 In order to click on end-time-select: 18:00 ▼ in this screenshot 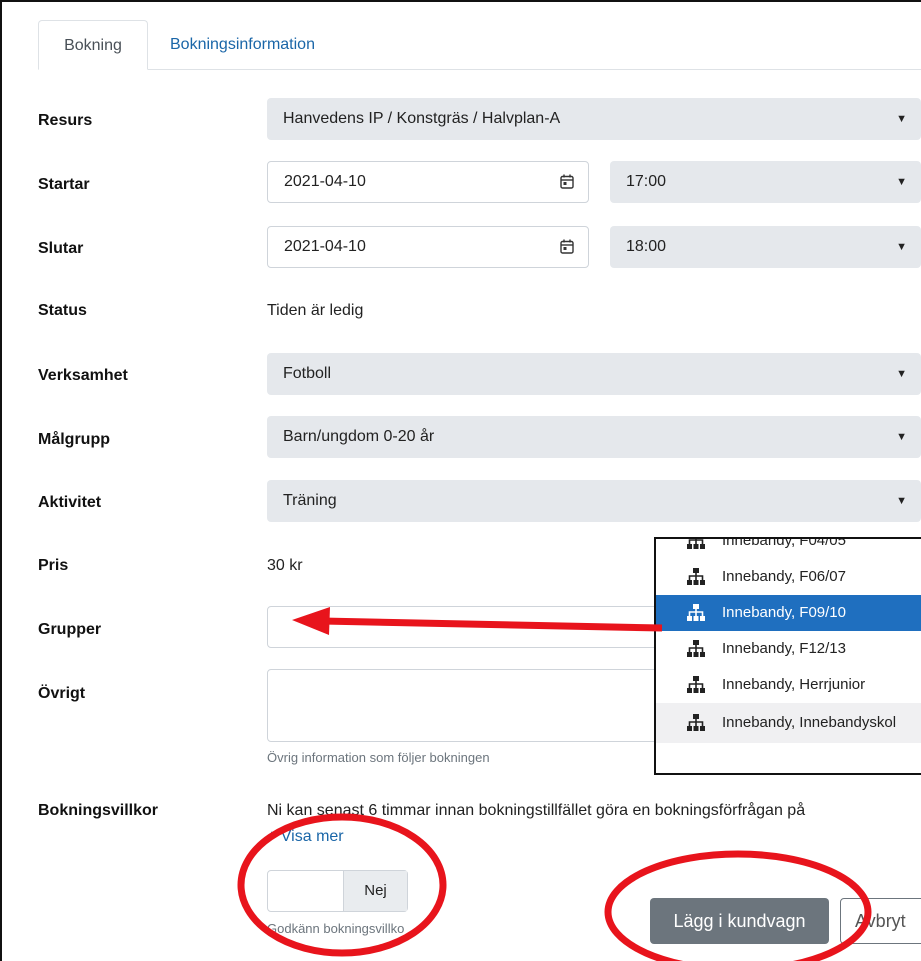, I will do `click(765, 247)`.